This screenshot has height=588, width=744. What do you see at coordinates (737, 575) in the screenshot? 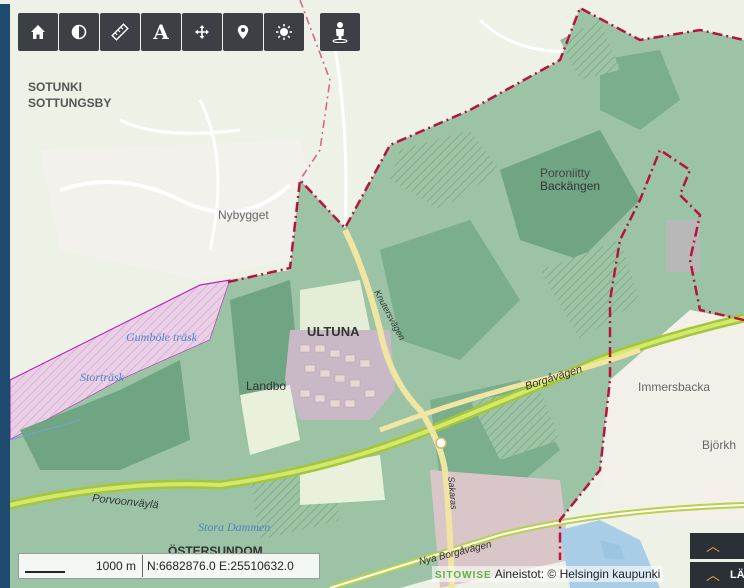
I see `corner-button-label: LÄ` at bounding box center [737, 575].